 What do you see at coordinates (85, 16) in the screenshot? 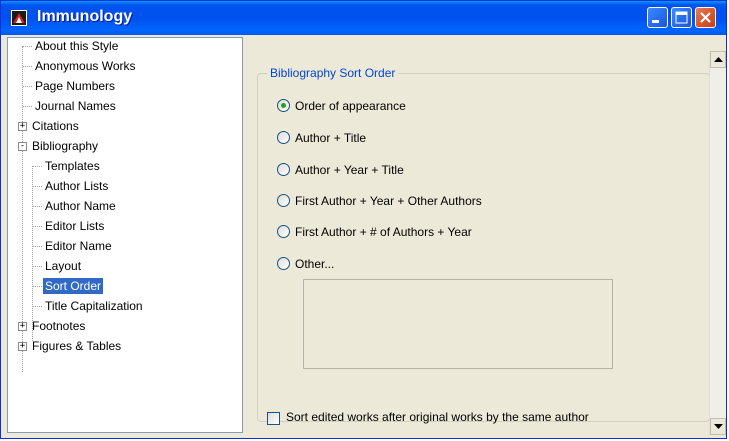
I see `window-title: Immunology` at bounding box center [85, 16].